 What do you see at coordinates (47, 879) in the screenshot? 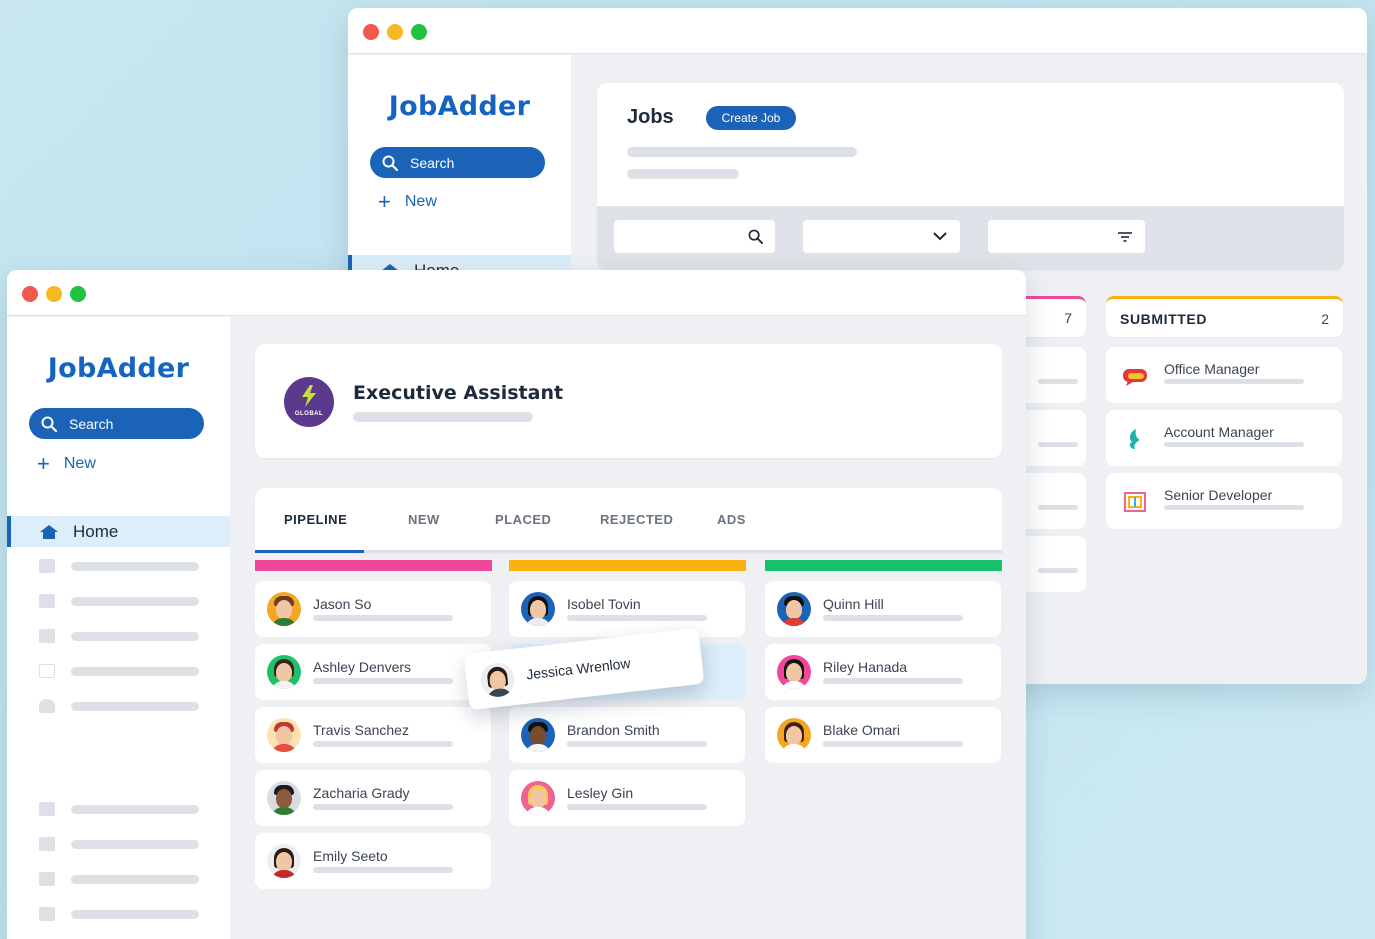
I see `building-icon` at bounding box center [47, 879].